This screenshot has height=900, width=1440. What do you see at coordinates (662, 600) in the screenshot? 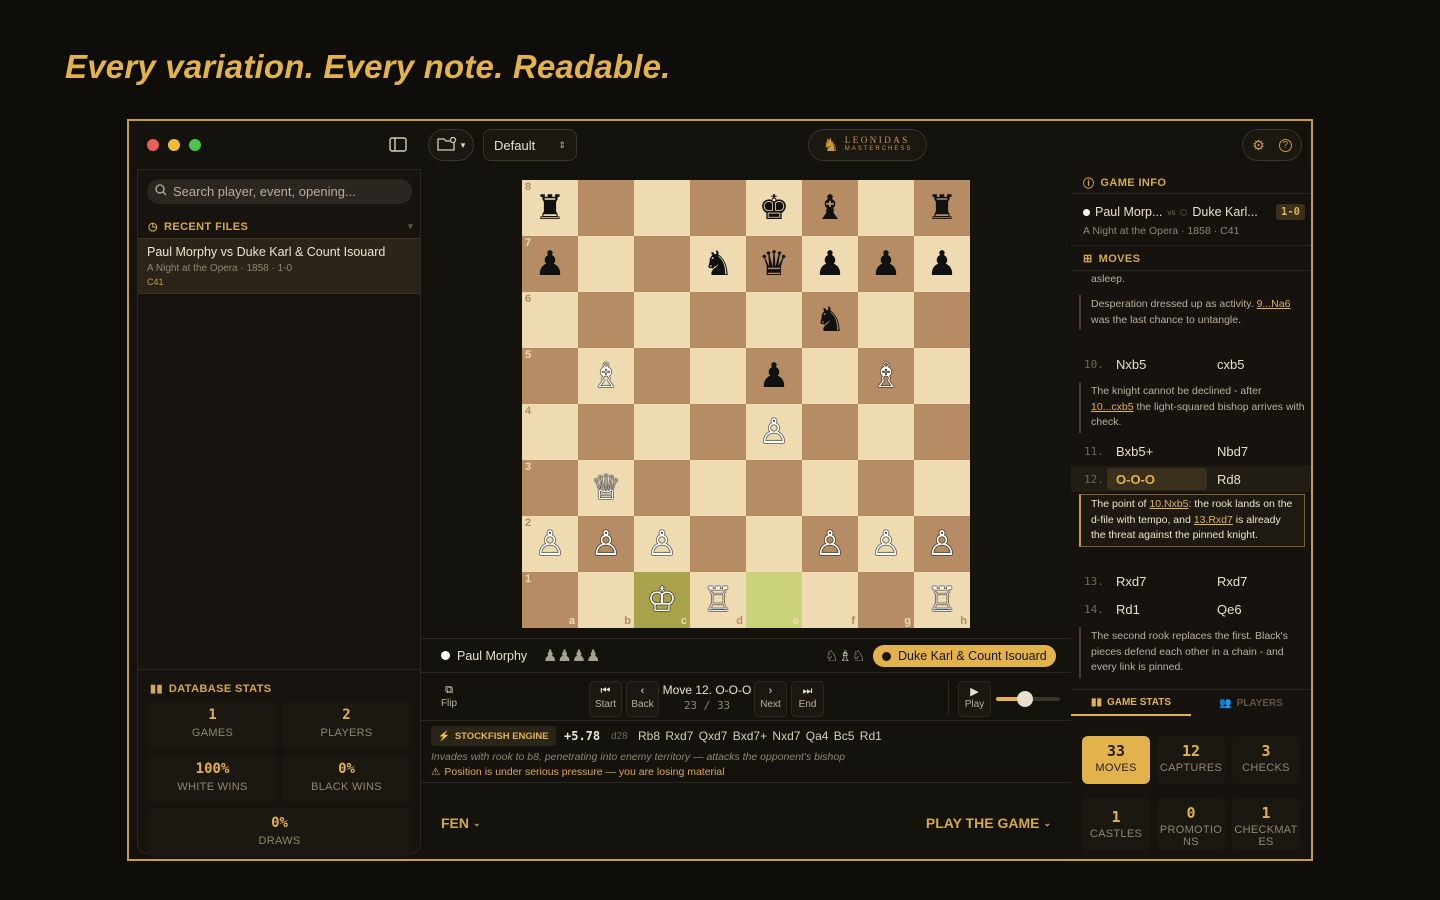
I see `square-c1: c ♔` at bounding box center [662, 600].